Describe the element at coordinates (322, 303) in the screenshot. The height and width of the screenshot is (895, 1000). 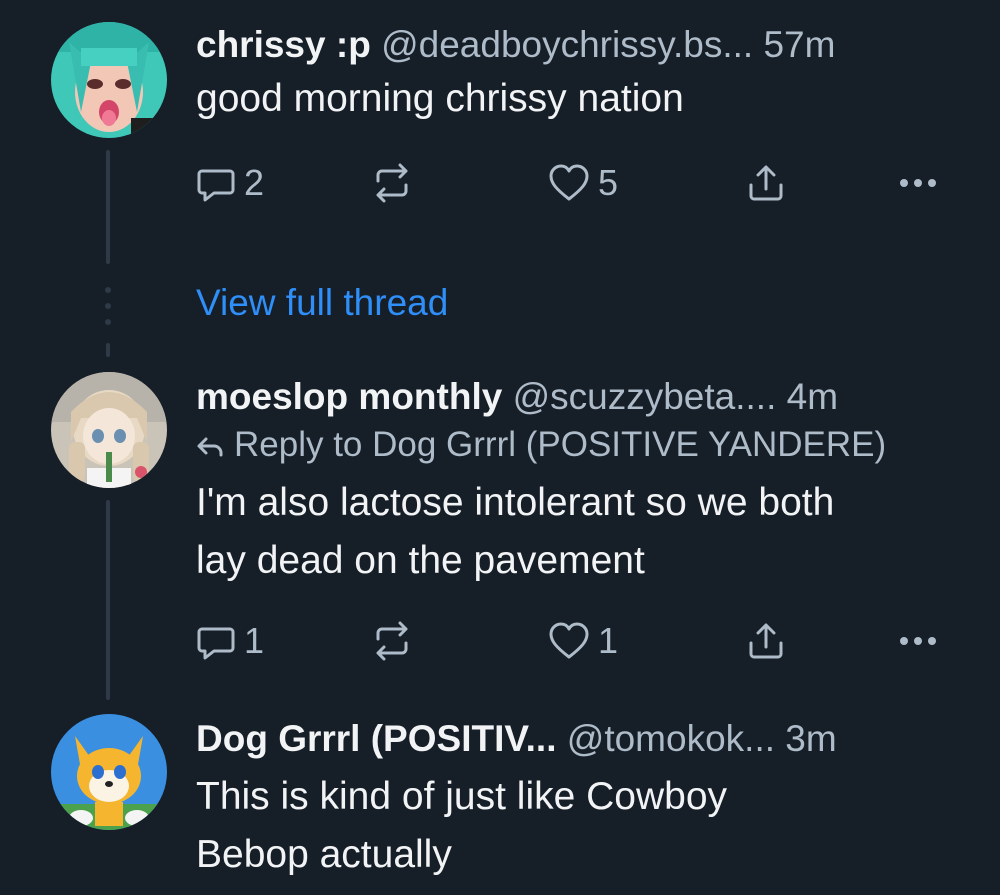
I see `view-full-thread-link: View full thread` at that location.